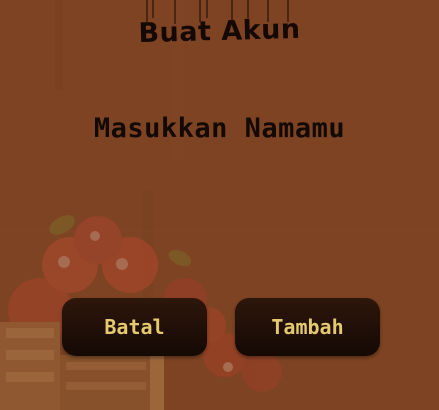 This screenshot has width=439, height=410. I want to click on add-button-label: Tambah, so click(307, 327).